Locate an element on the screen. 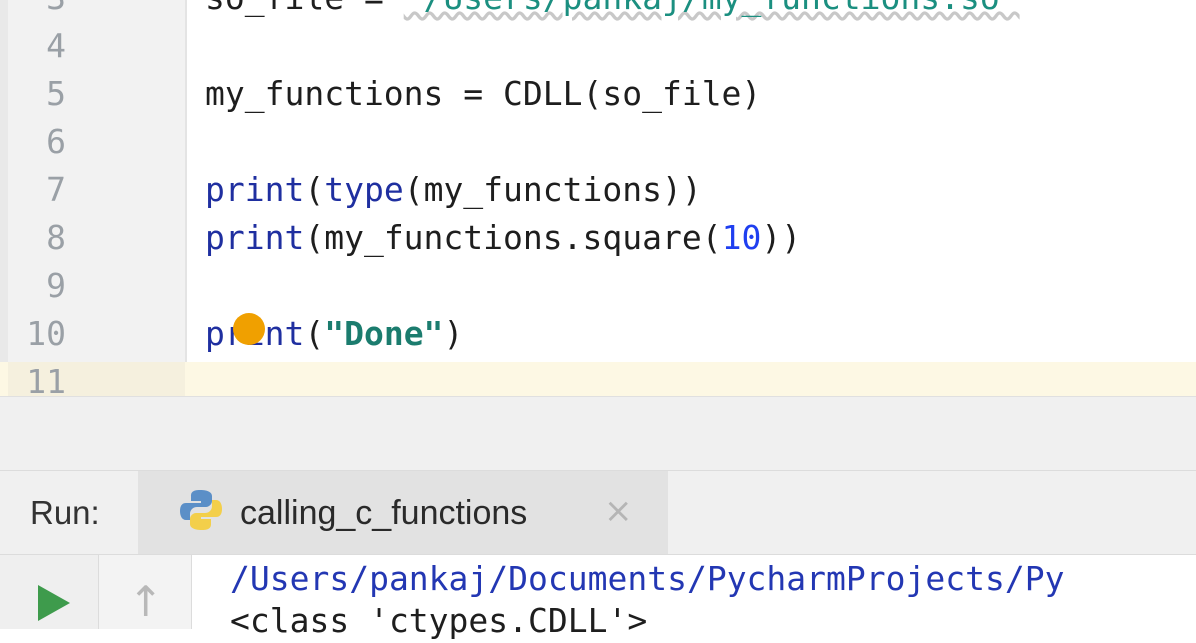 The height and width of the screenshot is (643, 1196). code-line: 7 print(type(my_functions)) is located at coordinates (598, 190).